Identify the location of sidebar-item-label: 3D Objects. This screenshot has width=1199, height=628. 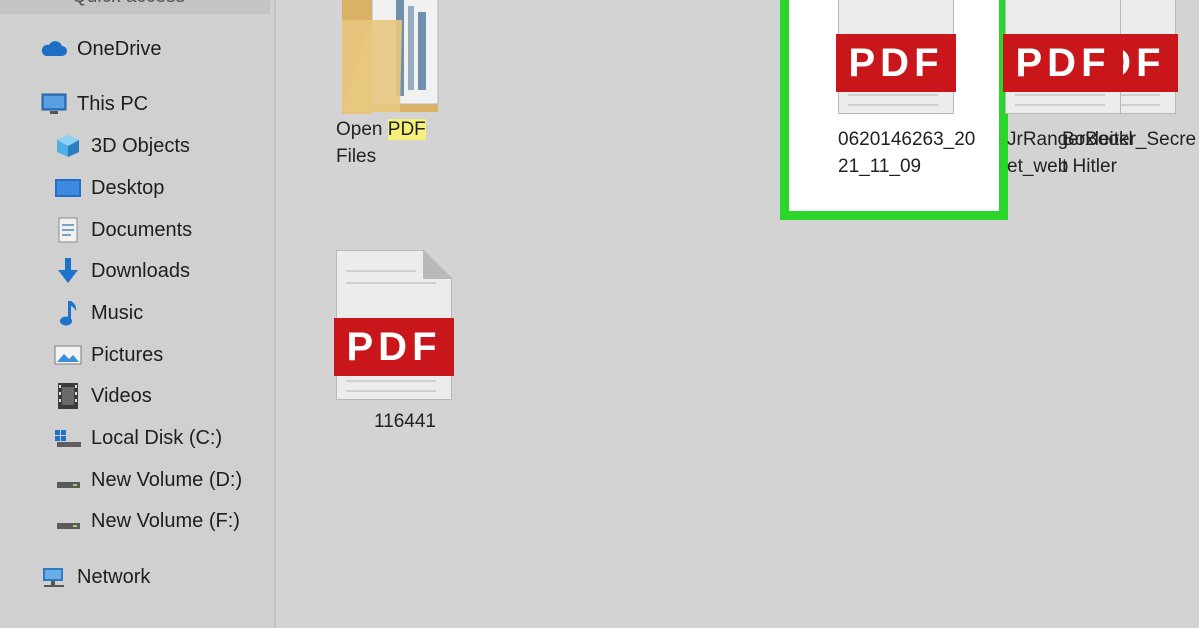
(140, 145).